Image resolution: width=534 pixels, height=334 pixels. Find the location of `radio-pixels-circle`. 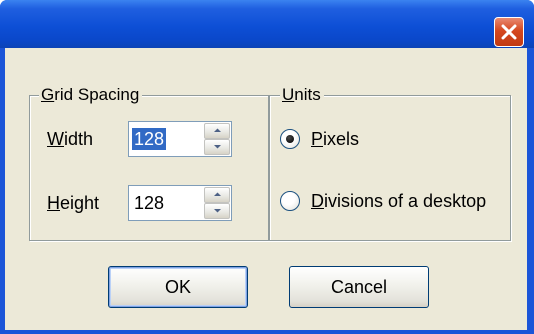

radio-pixels-circle is located at coordinates (290, 139).